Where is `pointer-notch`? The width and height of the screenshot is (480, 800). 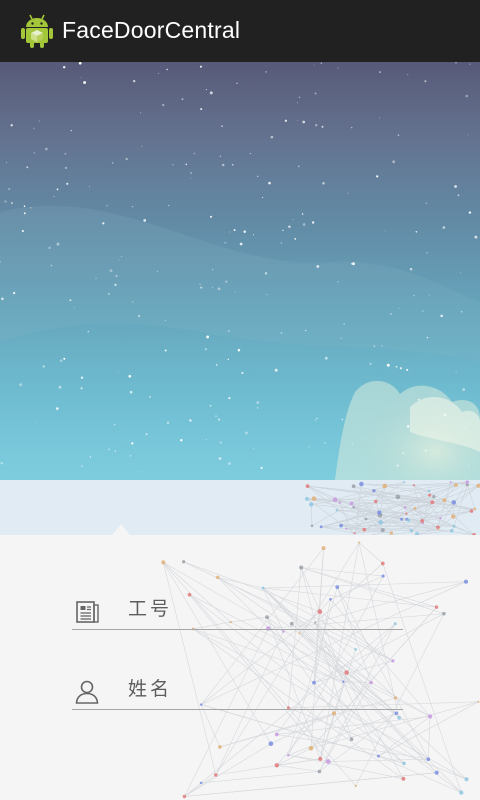
pointer-notch is located at coordinates (121, 529).